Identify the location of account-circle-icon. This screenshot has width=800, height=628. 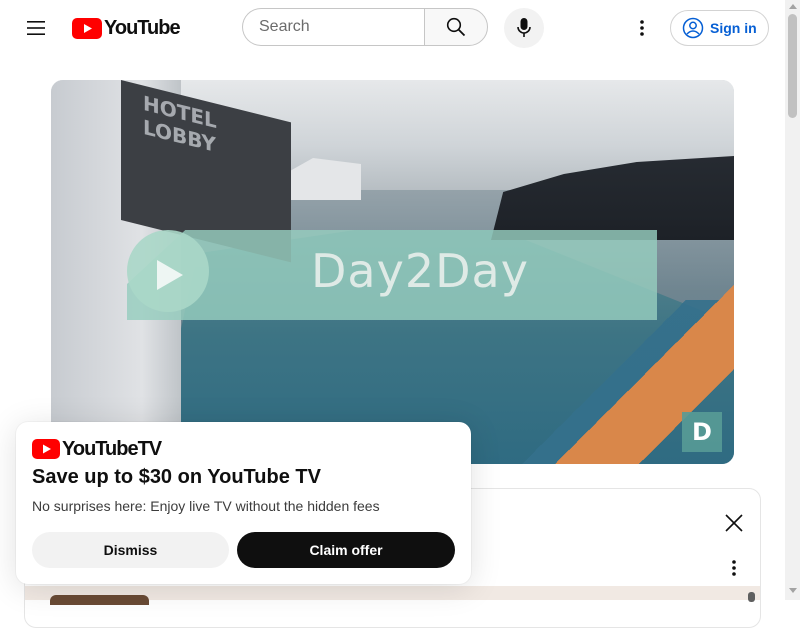
(693, 28).